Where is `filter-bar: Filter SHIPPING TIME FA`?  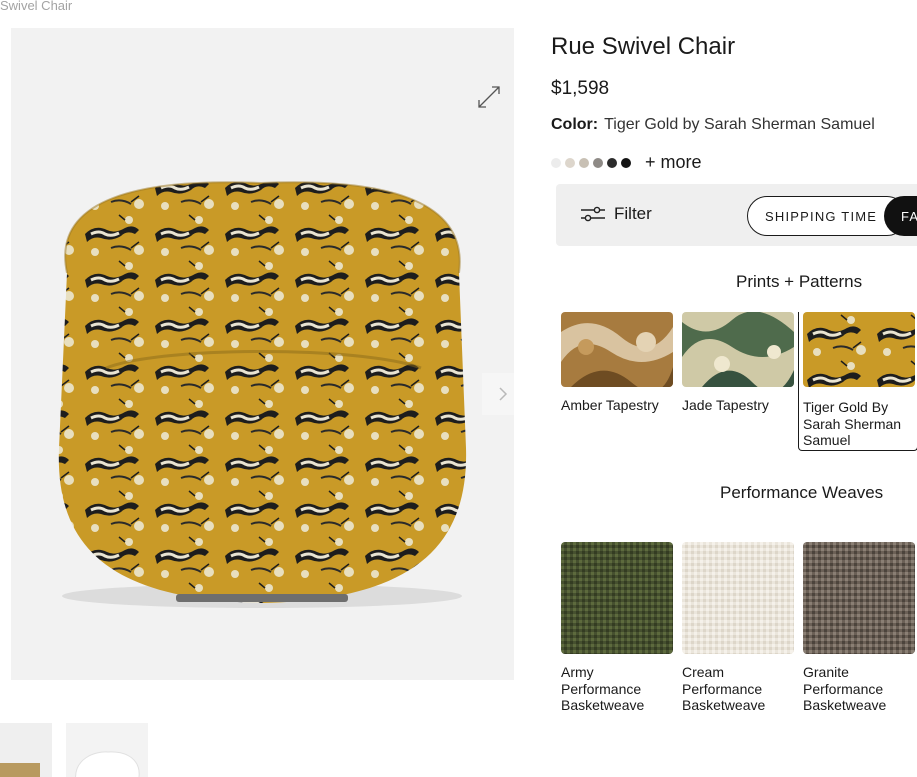 filter-bar: Filter SHIPPING TIME FA is located at coordinates (736, 215).